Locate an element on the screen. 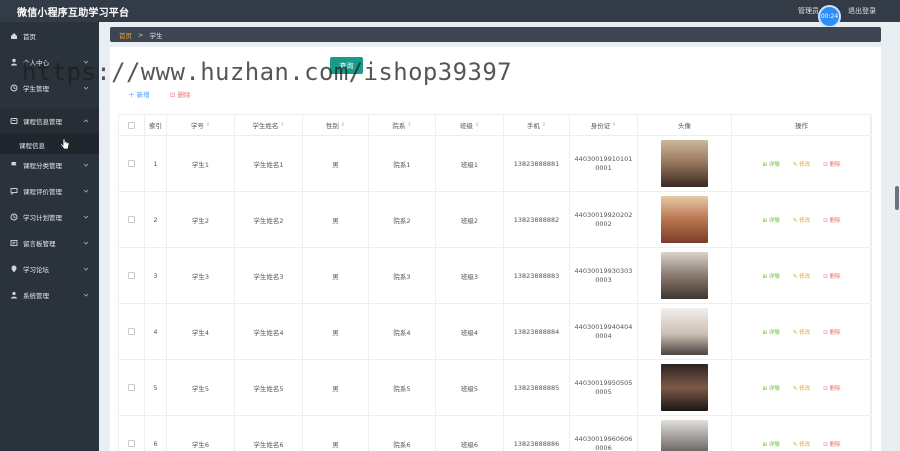 The height and width of the screenshot is (451, 900). column-header-gender: 性别 ⇕ is located at coordinates (336, 125).